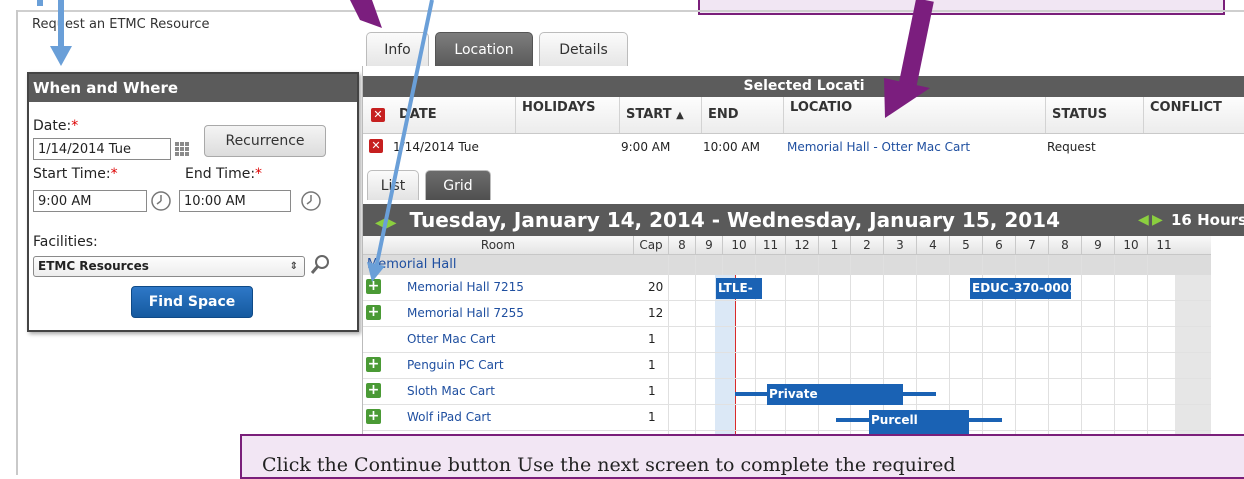 The height and width of the screenshot is (479, 1244). What do you see at coordinates (400, 141) in the screenshot?
I see `blue-arrow-to-grid-add` at bounding box center [400, 141].